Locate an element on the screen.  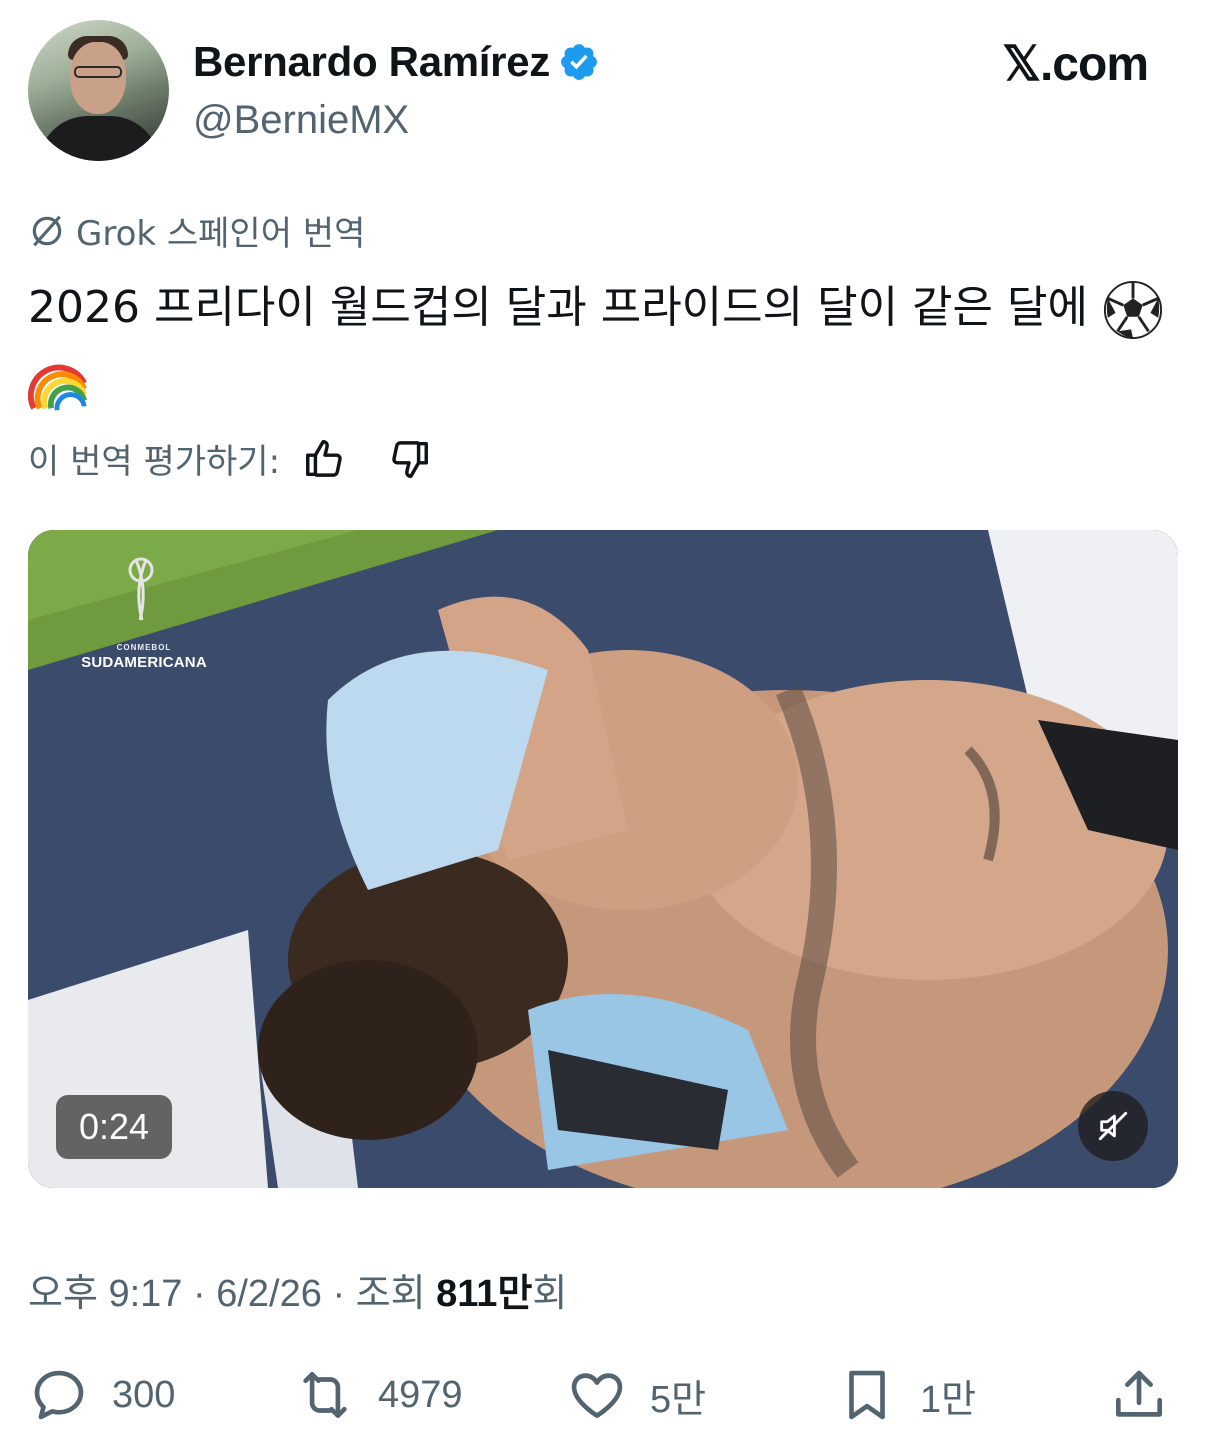
reply-button: 300 is located at coordinates (101, 1395).